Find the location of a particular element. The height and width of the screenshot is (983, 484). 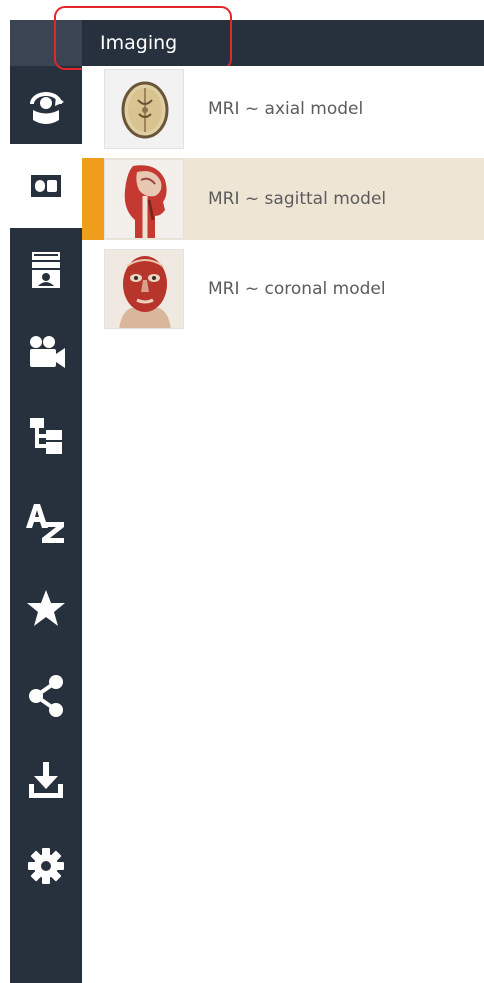

rotate-model-icon is located at coordinates (47, 108).